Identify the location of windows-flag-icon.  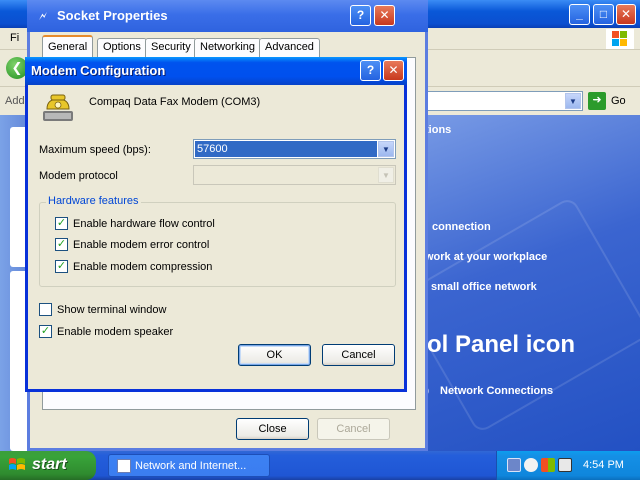
(17, 465).